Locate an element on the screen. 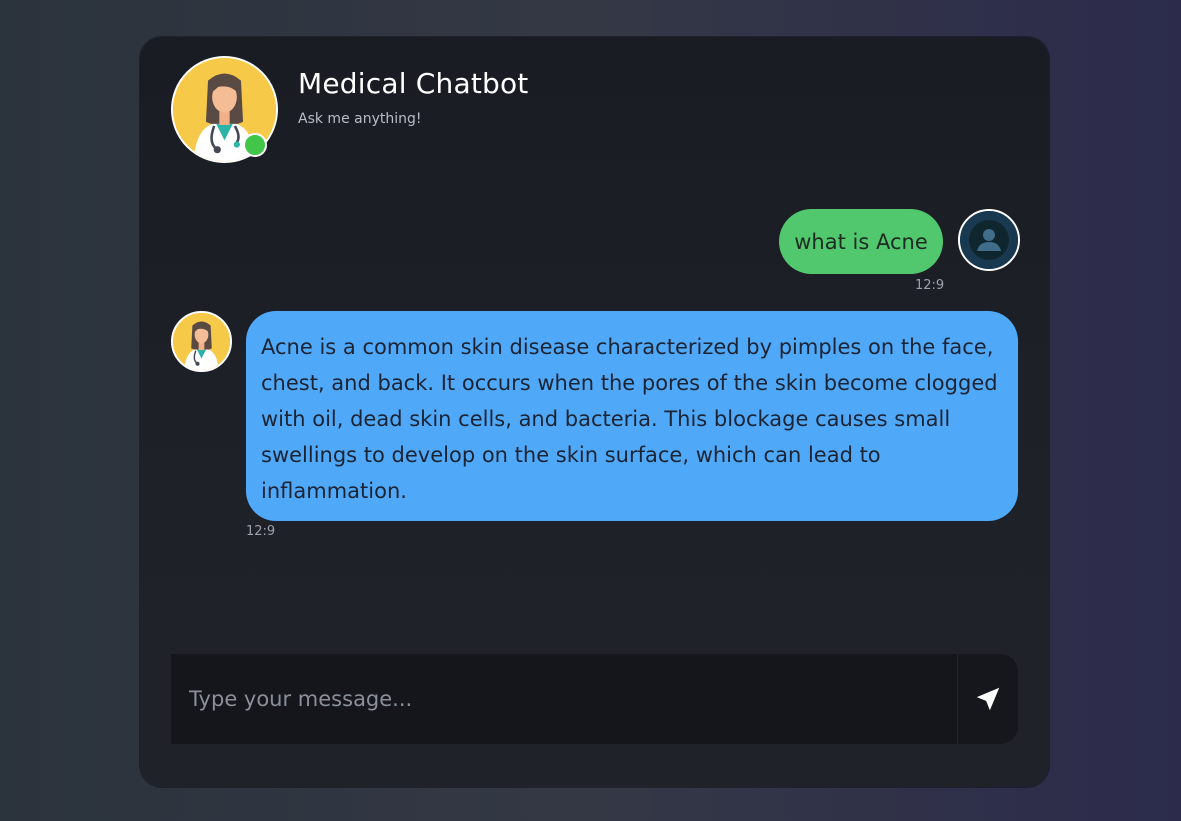  send-button is located at coordinates (987, 699).